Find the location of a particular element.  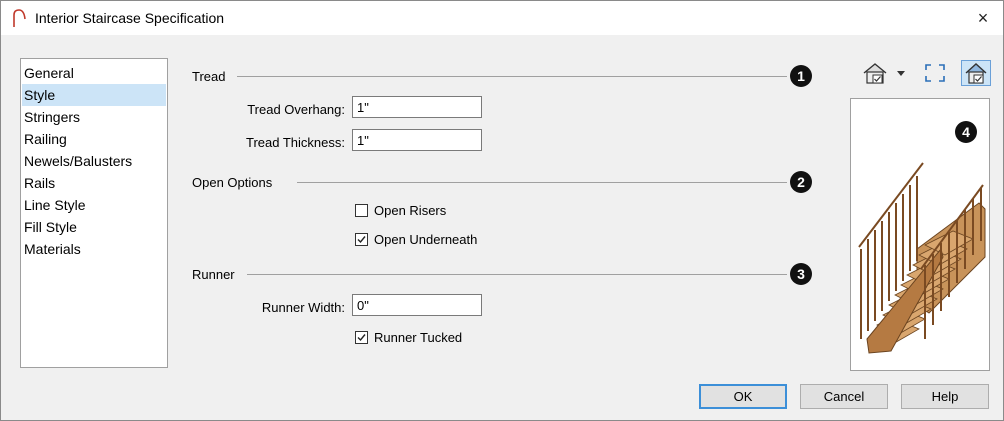

help-button: Help is located at coordinates (945, 396).